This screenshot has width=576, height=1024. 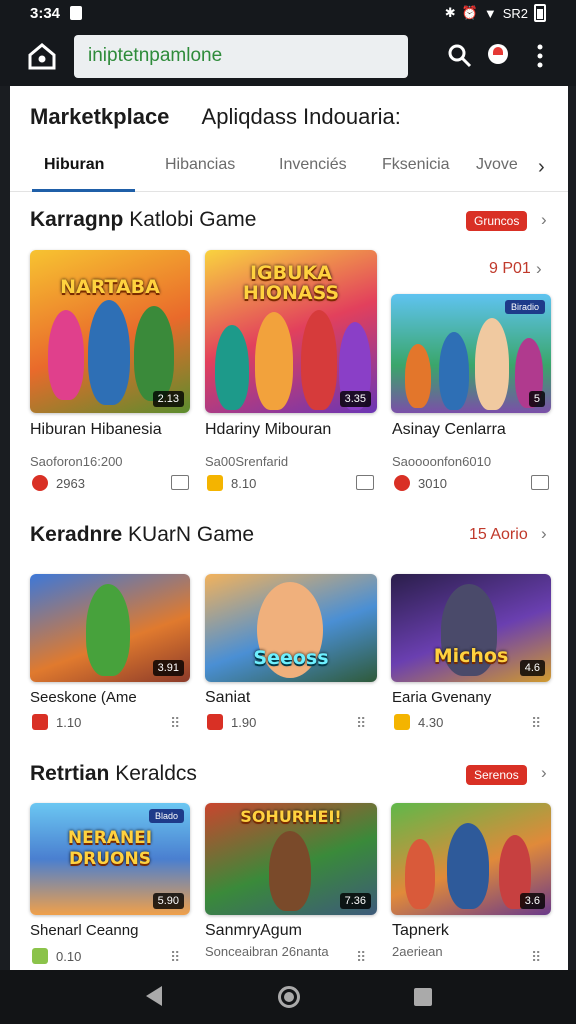 I want to click on game-thumbnail: Seeoss, so click(x=291, y=628).